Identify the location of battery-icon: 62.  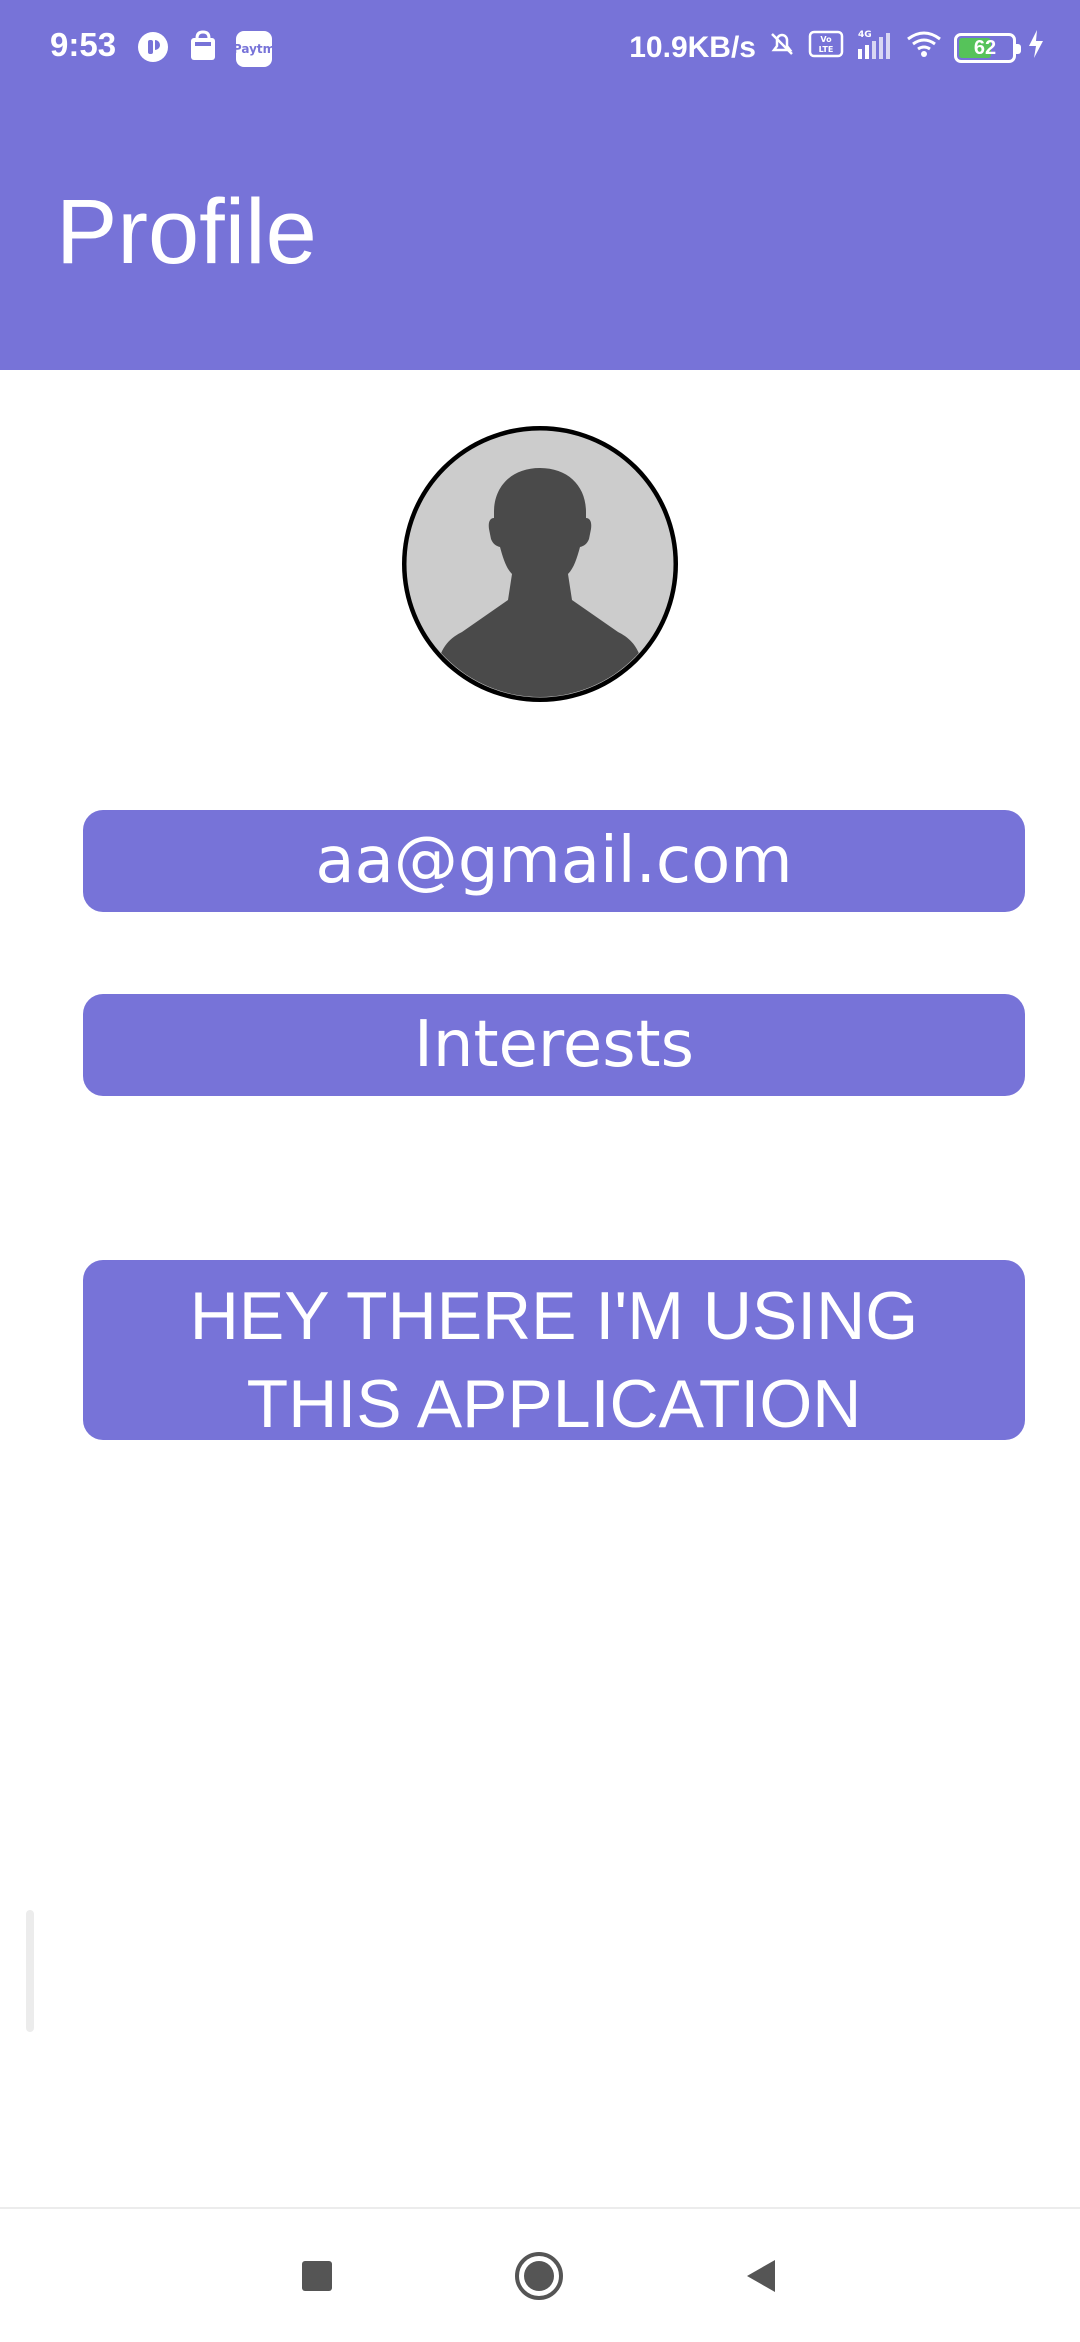
(987, 48).